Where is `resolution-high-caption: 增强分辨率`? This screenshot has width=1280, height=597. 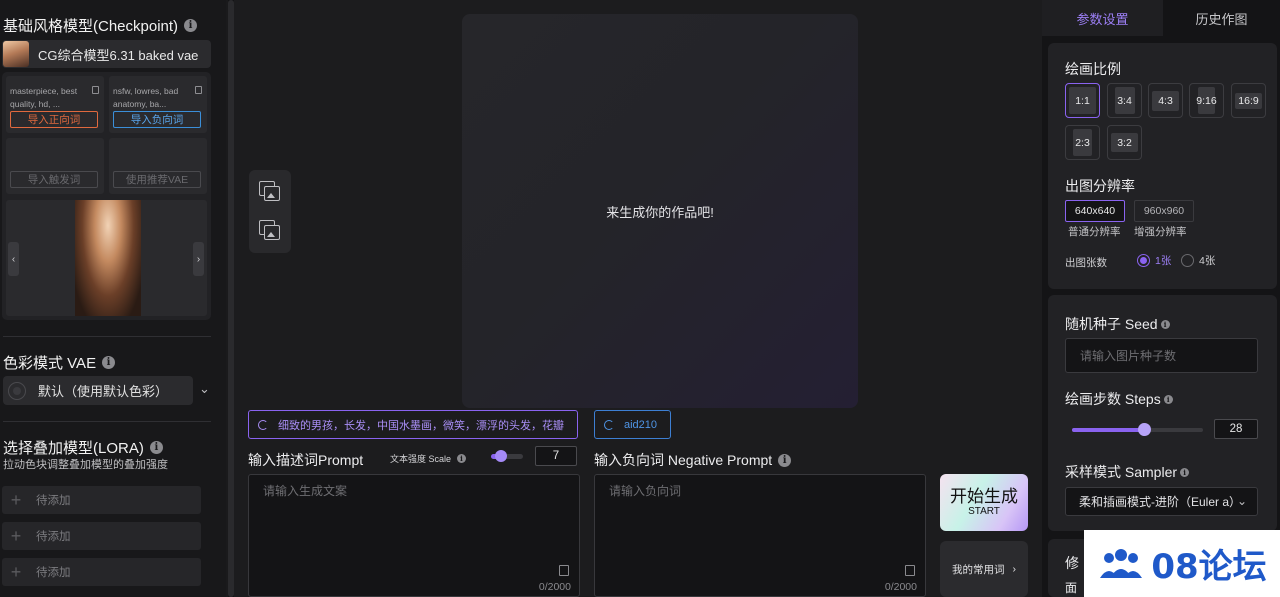 resolution-high-caption: 增强分辨率 is located at coordinates (1160, 232).